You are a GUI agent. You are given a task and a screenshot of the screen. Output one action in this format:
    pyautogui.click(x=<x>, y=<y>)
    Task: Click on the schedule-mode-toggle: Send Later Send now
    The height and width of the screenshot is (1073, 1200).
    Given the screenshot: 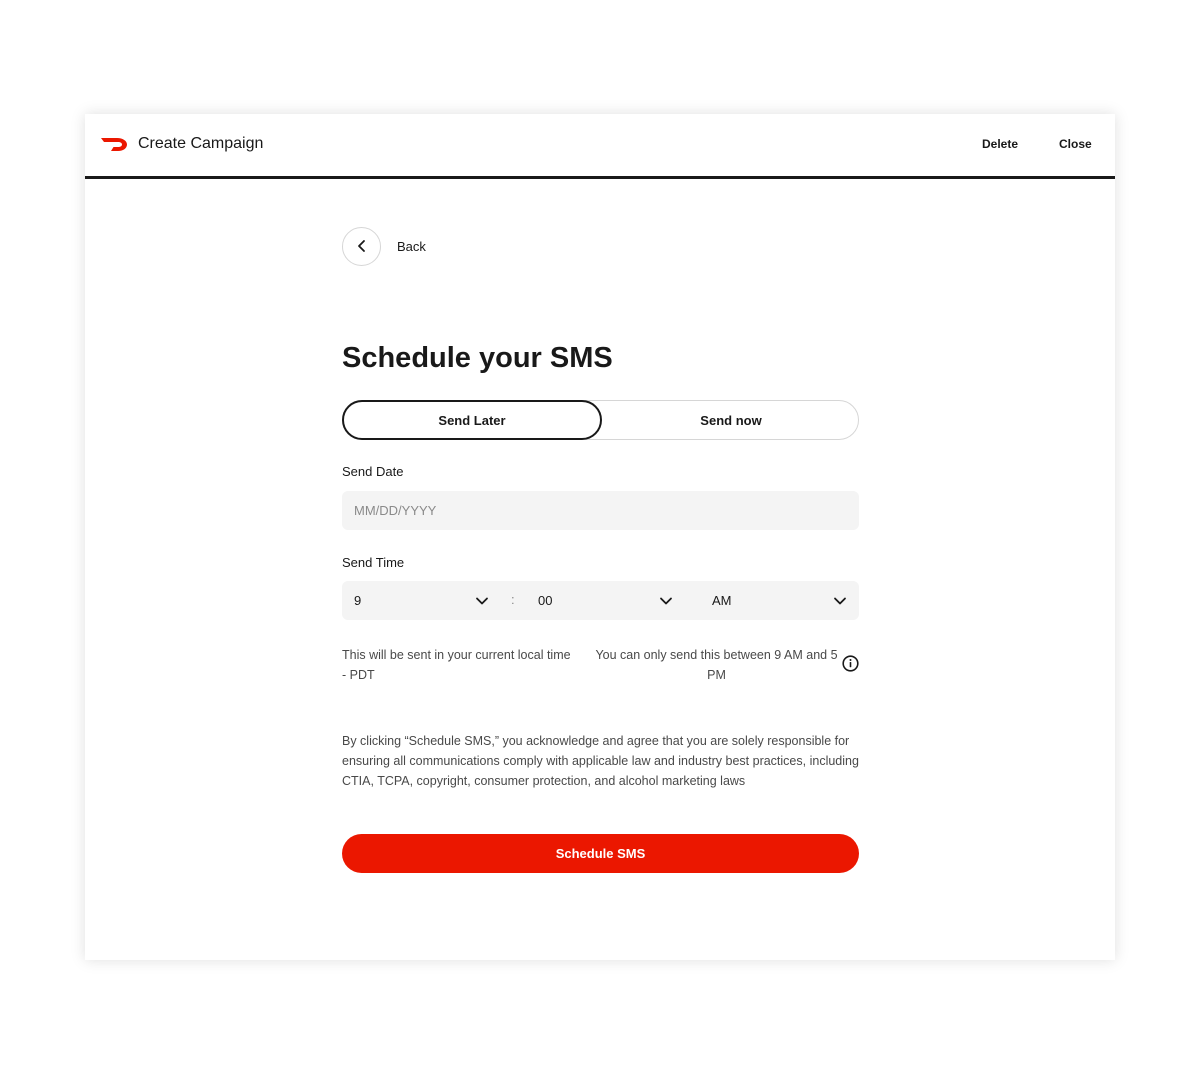 What is the action you would take?
    pyautogui.click(x=600, y=420)
    